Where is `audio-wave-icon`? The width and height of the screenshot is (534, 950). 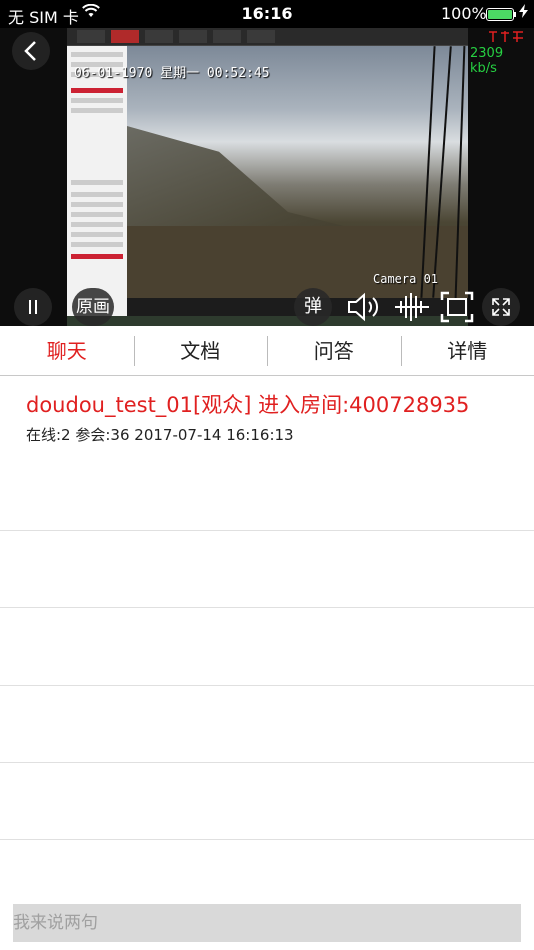 audio-wave-icon is located at coordinates (412, 307).